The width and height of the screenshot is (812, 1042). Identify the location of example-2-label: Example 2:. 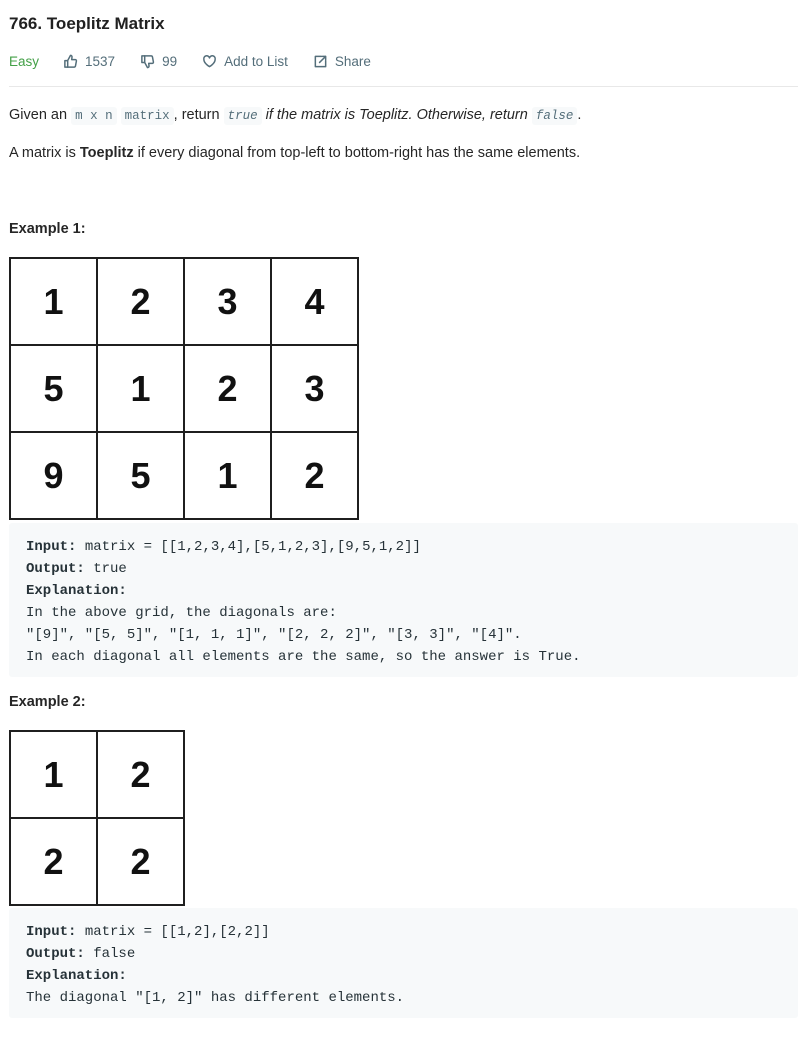
(47, 702).